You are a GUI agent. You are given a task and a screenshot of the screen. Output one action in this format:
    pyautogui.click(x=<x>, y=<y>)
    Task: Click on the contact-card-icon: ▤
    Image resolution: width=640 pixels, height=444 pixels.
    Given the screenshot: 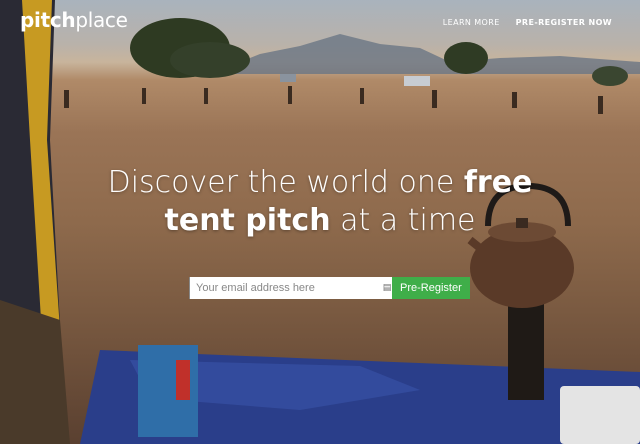 What is the action you would take?
    pyautogui.click(x=387, y=288)
    